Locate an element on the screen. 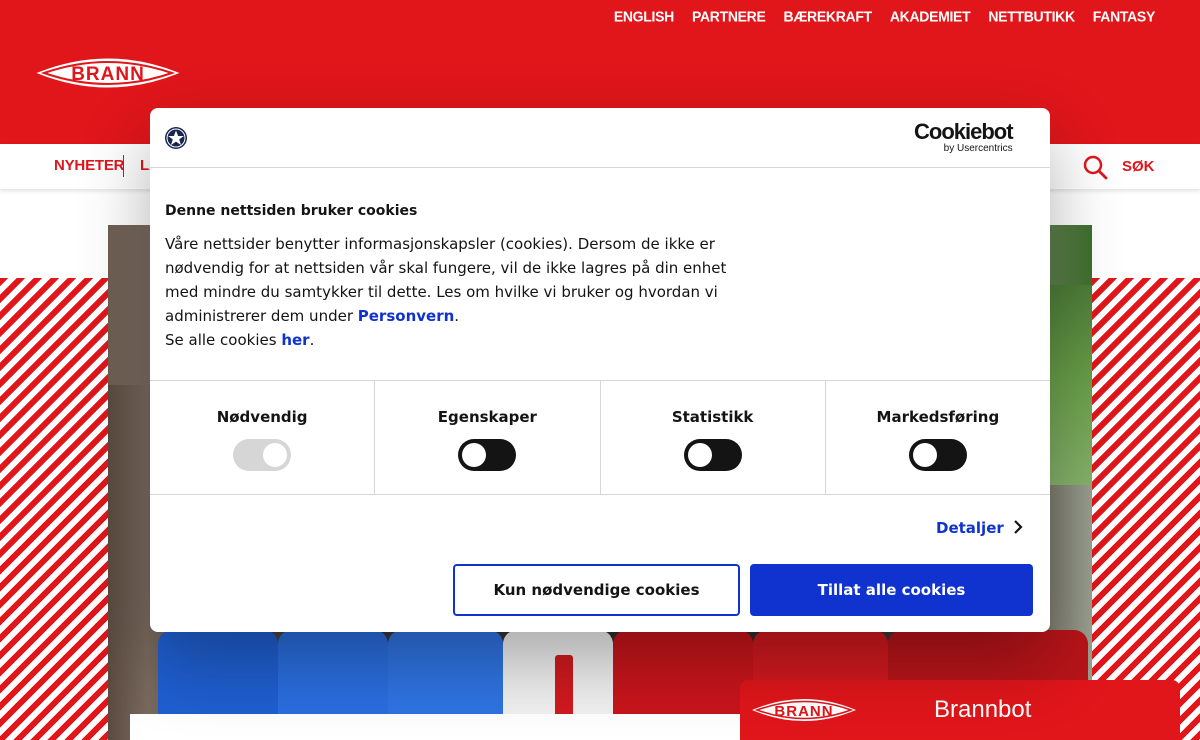  nav-divider is located at coordinates (123, 166).